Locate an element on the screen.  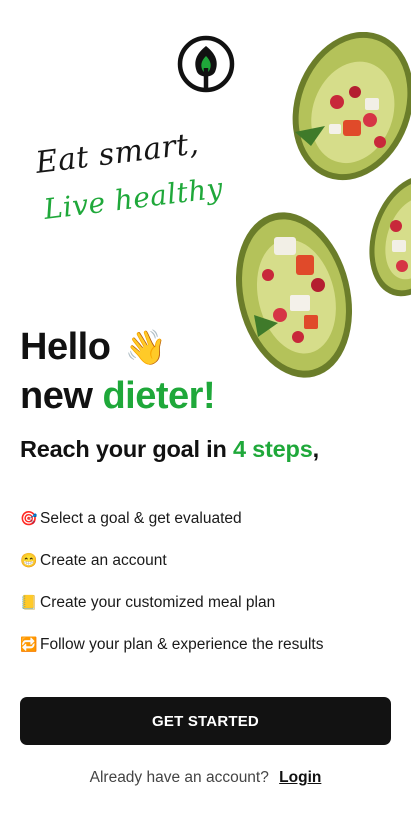
steps-heading-prefix: Reach your goal in is located at coordinates (123, 449).